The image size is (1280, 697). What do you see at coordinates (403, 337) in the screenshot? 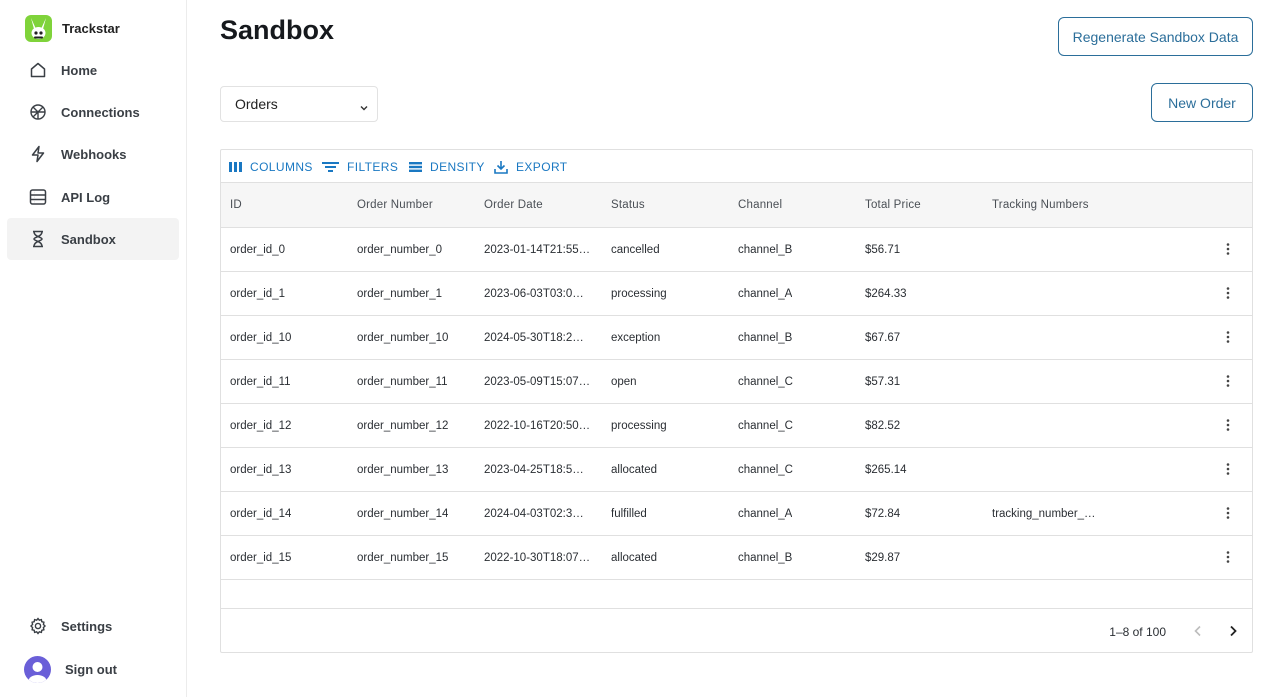
I see `cell-order-number: order_number_10` at bounding box center [403, 337].